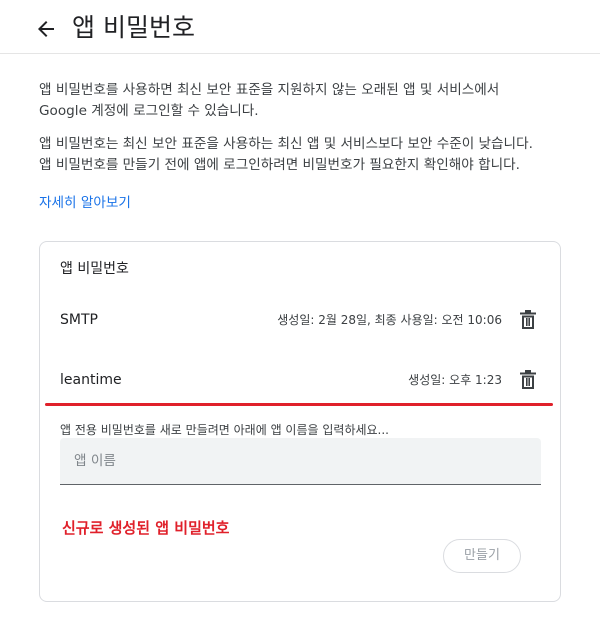 Image resolution: width=600 pixels, height=625 pixels. What do you see at coordinates (146, 528) in the screenshot?
I see `annotation-label: 신규로 생성된 앱 비밀번호` at bounding box center [146, 528].